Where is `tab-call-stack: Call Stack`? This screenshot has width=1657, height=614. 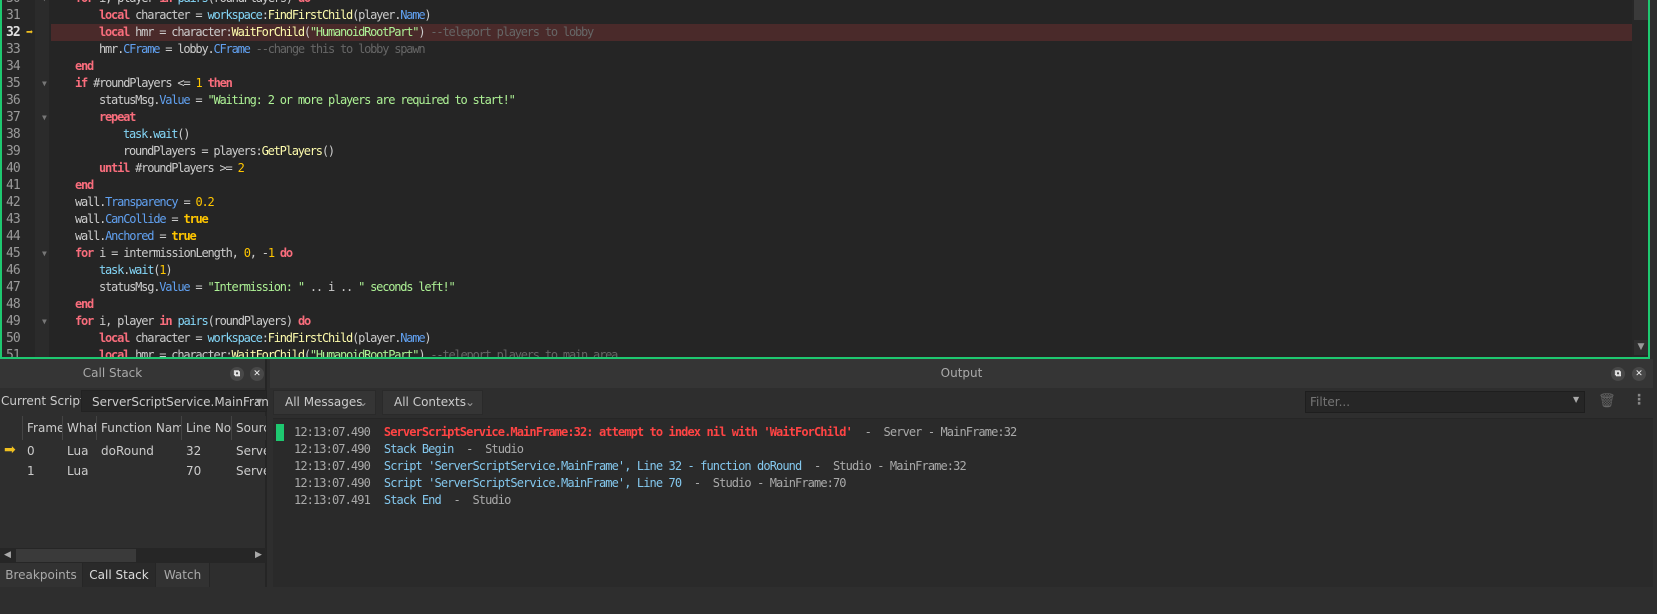 tab-call-stack: Call Stack is located at coordinates (119, 575).